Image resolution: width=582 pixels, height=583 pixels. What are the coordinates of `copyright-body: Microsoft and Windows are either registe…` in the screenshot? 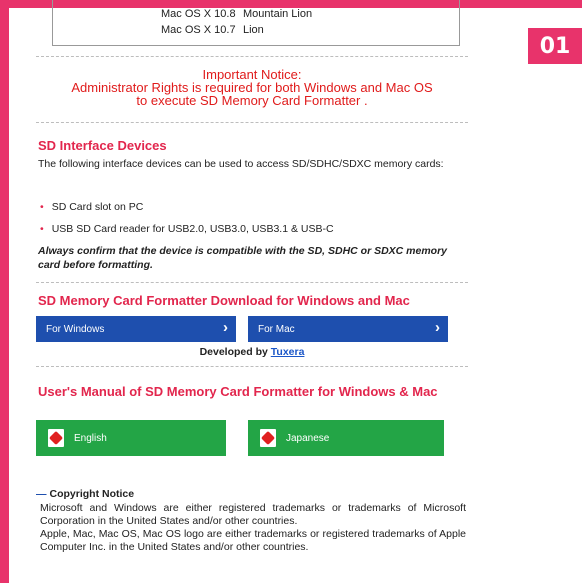 It's located at (253, 528).